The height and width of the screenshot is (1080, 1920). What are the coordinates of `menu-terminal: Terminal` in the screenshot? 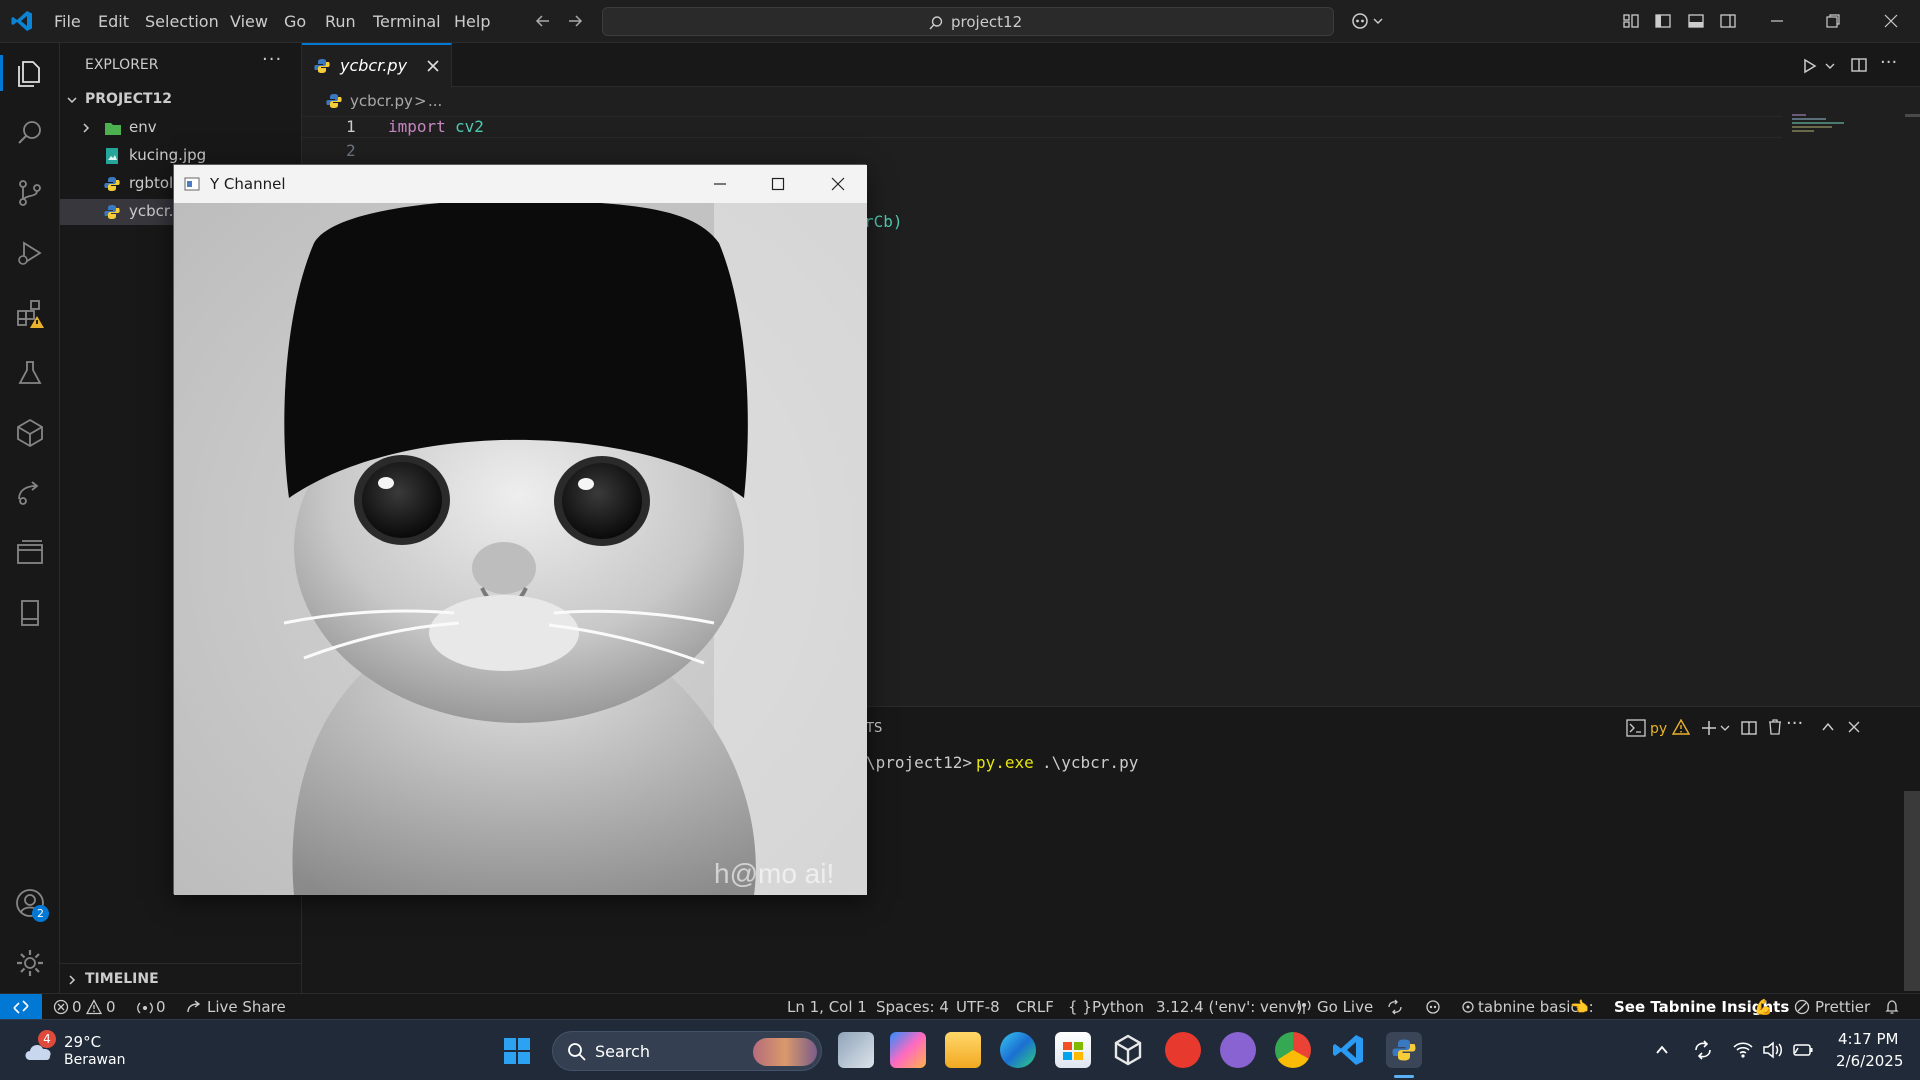 It's located at (407, 21).